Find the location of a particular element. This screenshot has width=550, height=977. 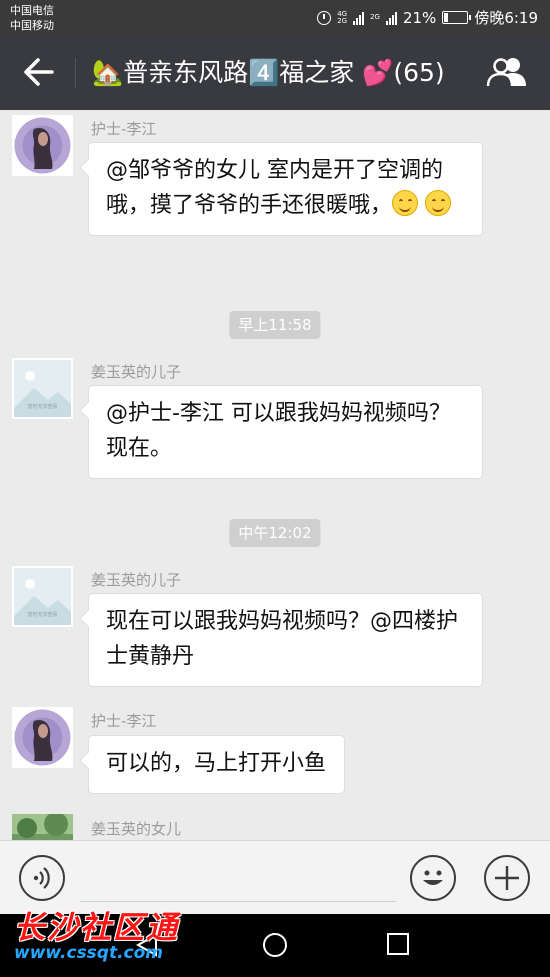

message-bubble: @邹爷爷的女儿 室内是开了空调的哦，摸了爷爷的手还很暖哦， is located at coordinates (285, 189).